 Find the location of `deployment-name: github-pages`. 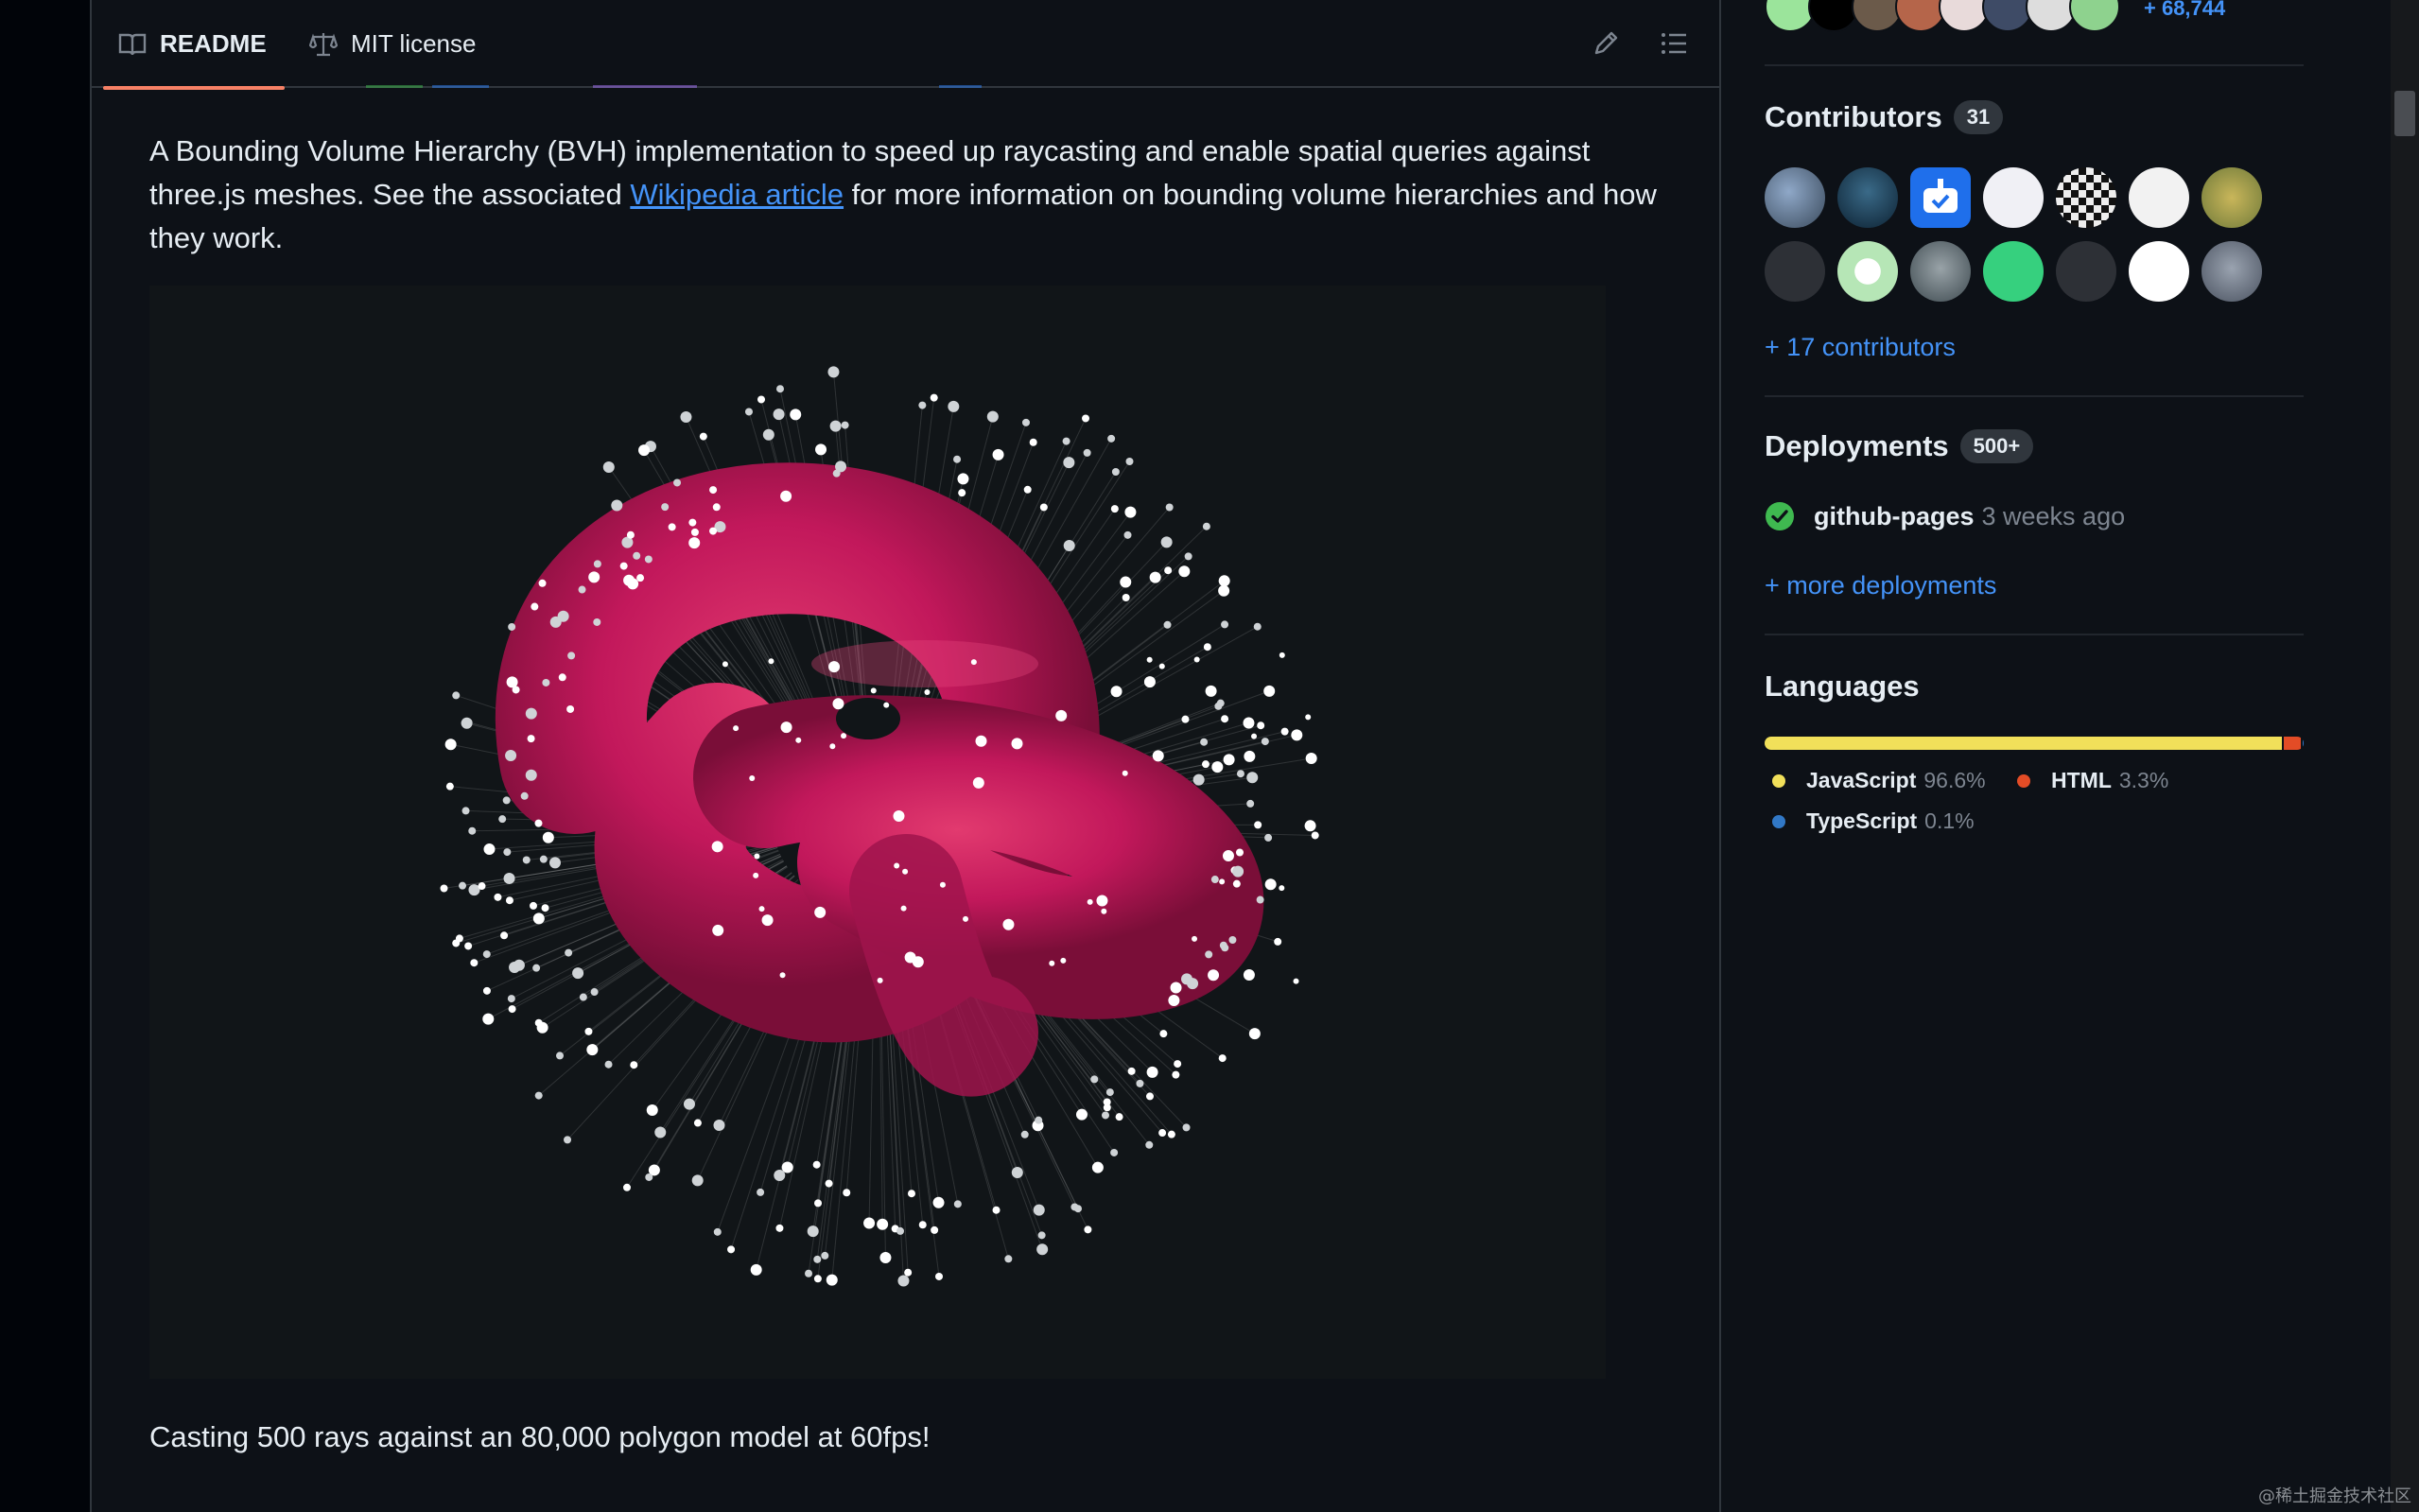

deployment-name: github-pages is located at coordinates (1894, 516).